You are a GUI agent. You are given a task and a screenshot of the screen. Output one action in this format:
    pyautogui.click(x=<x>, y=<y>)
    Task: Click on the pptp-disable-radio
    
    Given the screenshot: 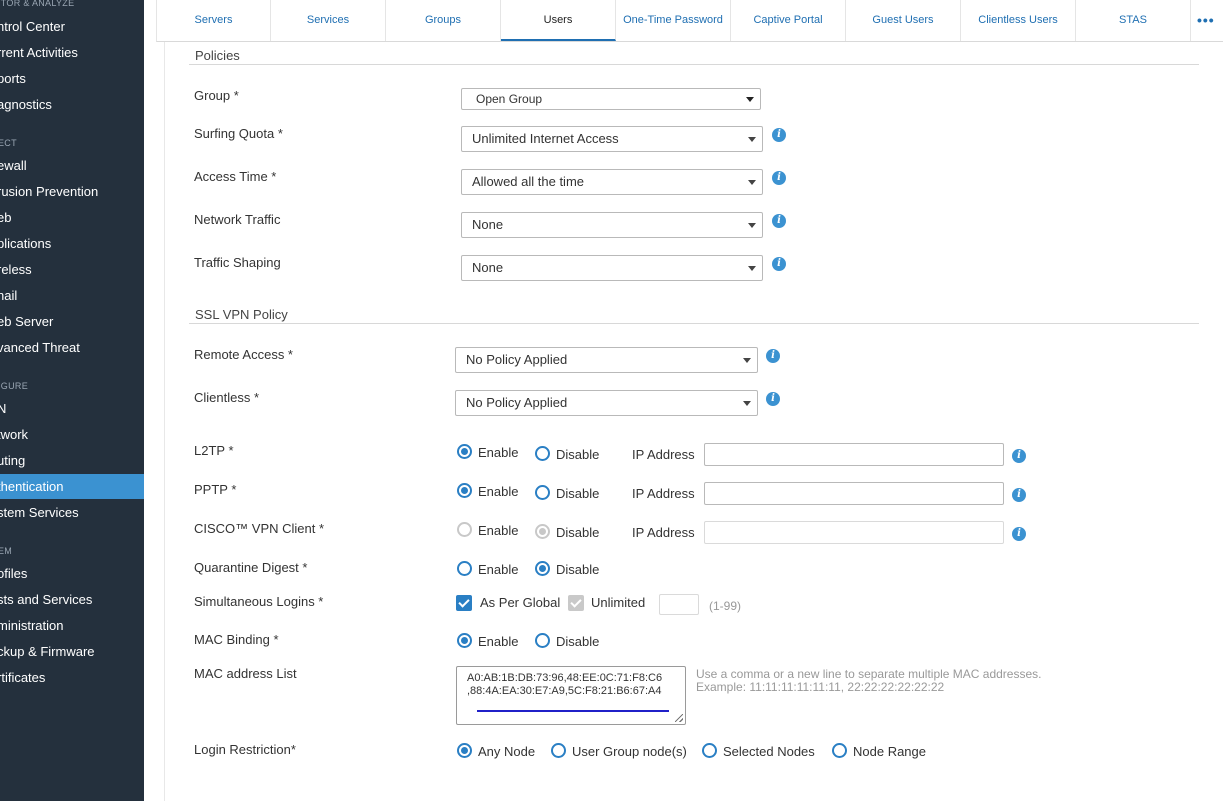 What is the action you would take?
    pyautogui.click(x=542, y=492)
    